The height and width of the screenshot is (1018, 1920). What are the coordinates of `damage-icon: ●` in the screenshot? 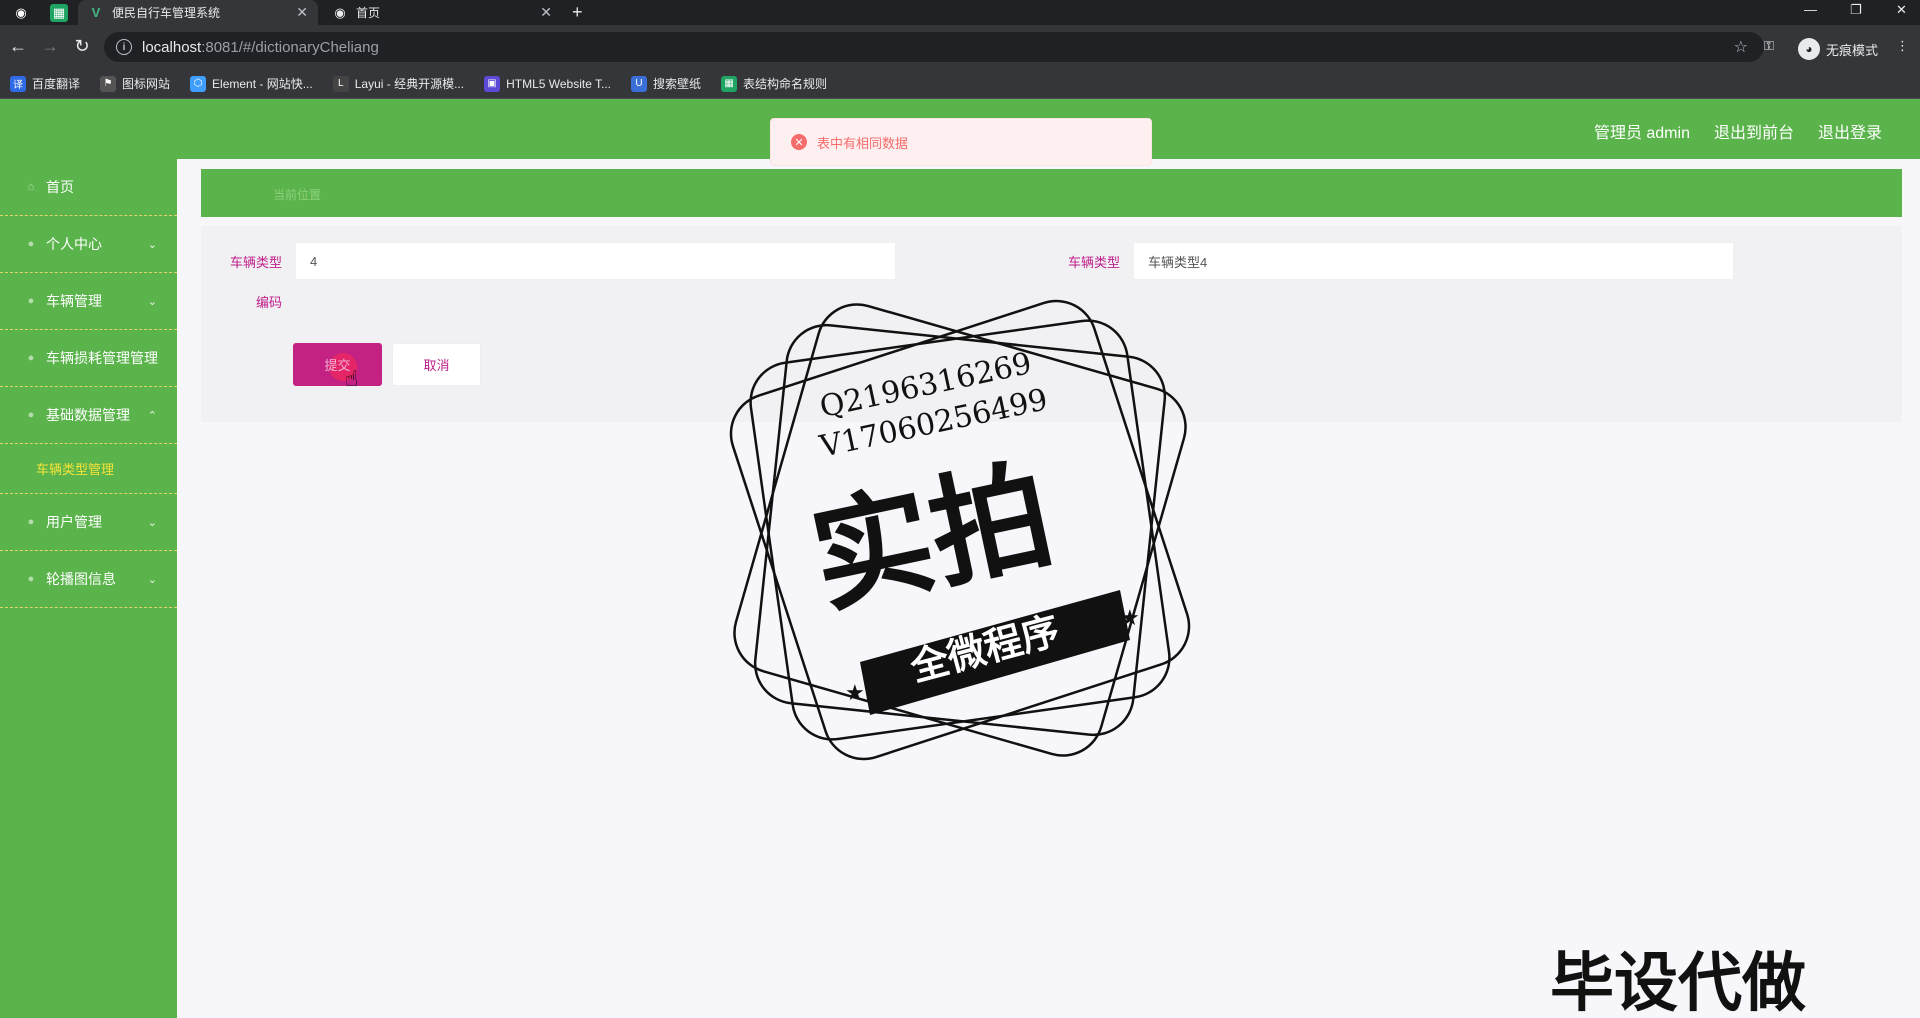 It's located at (31, 358).